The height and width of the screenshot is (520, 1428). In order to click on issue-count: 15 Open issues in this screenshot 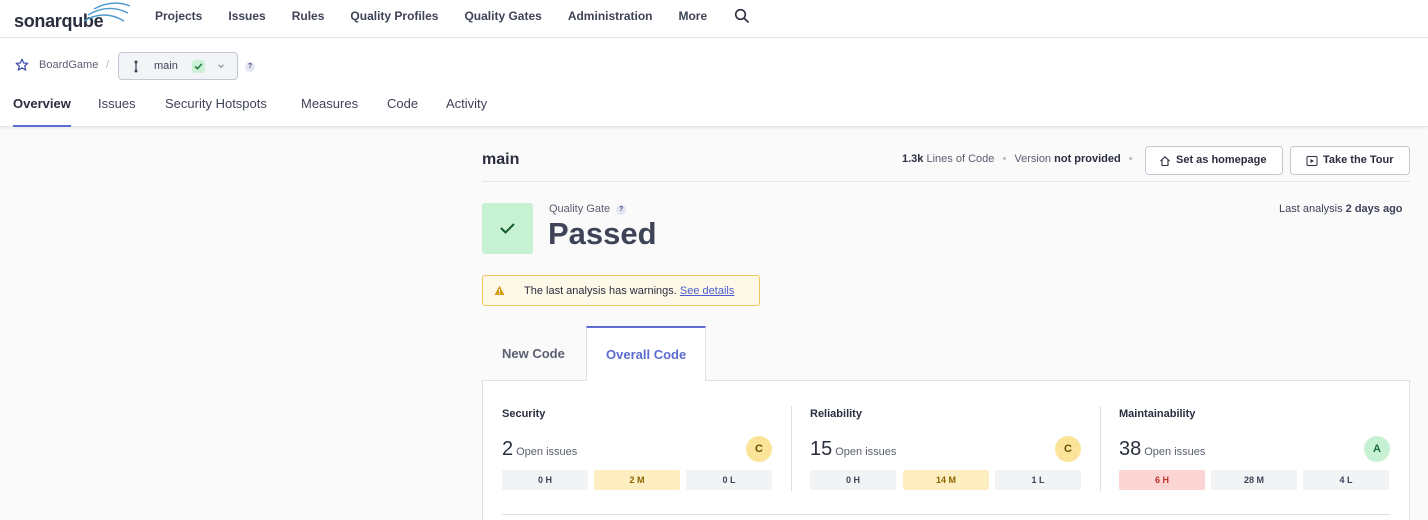, I will do `click(853, 449)`.